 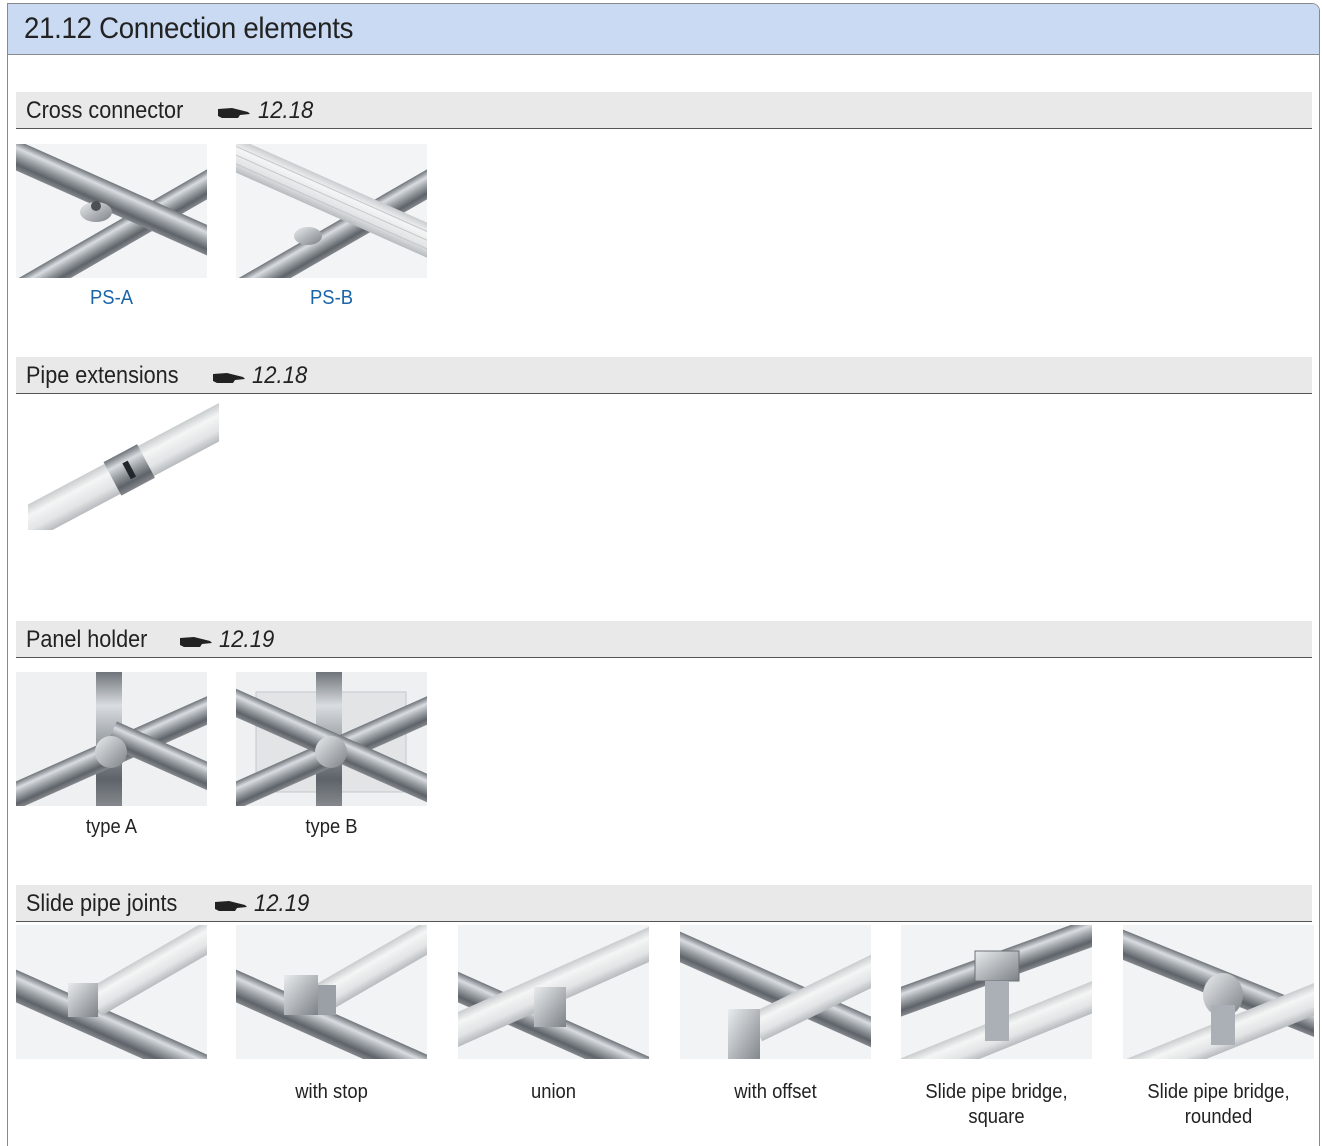 What do you see at coordinates (112, 298) in the screenshot?
I see `product-caption-link: PS-A` at bounding box center [112, 298].